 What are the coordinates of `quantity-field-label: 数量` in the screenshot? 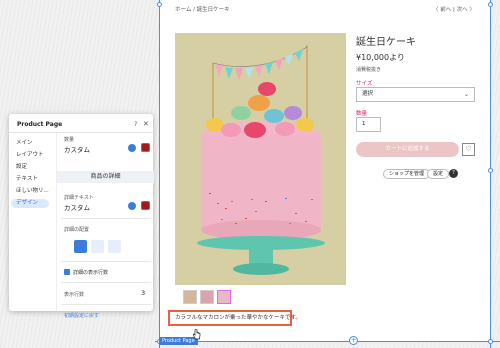 It's located at (69, 140).